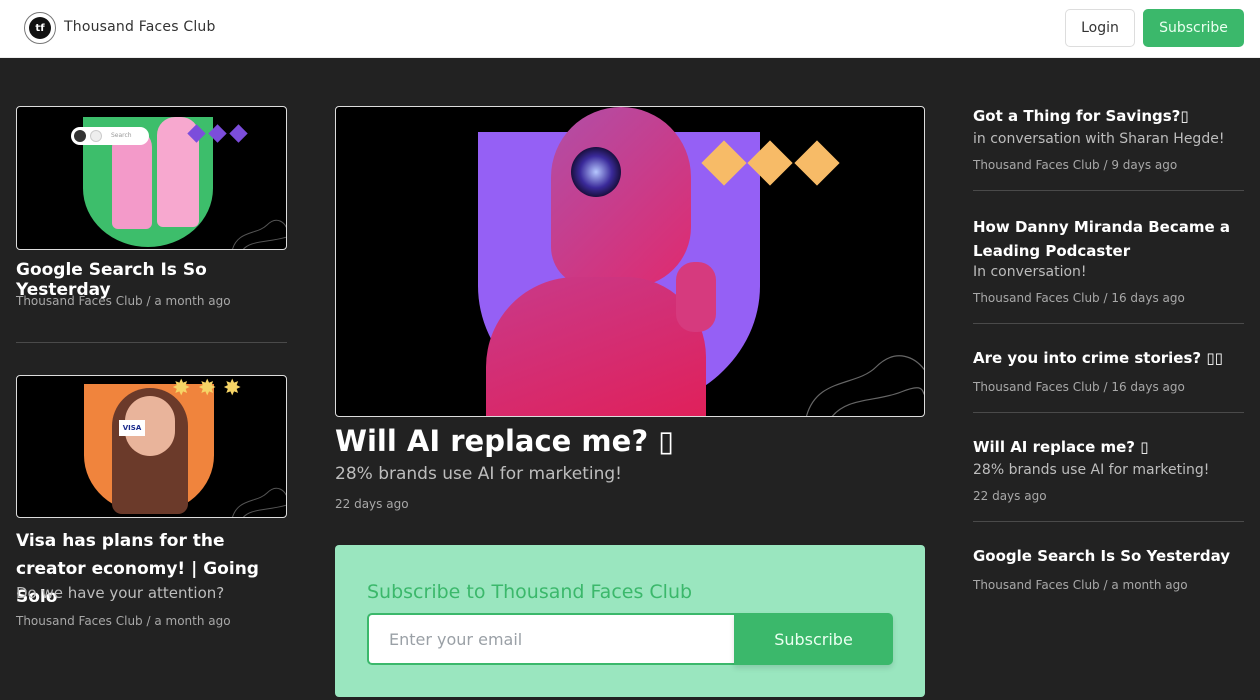 The width and height of the screenshot is (1260, 700). I want to click on list-item-title: Will AI replace me? ▯, so click(1060, 447).